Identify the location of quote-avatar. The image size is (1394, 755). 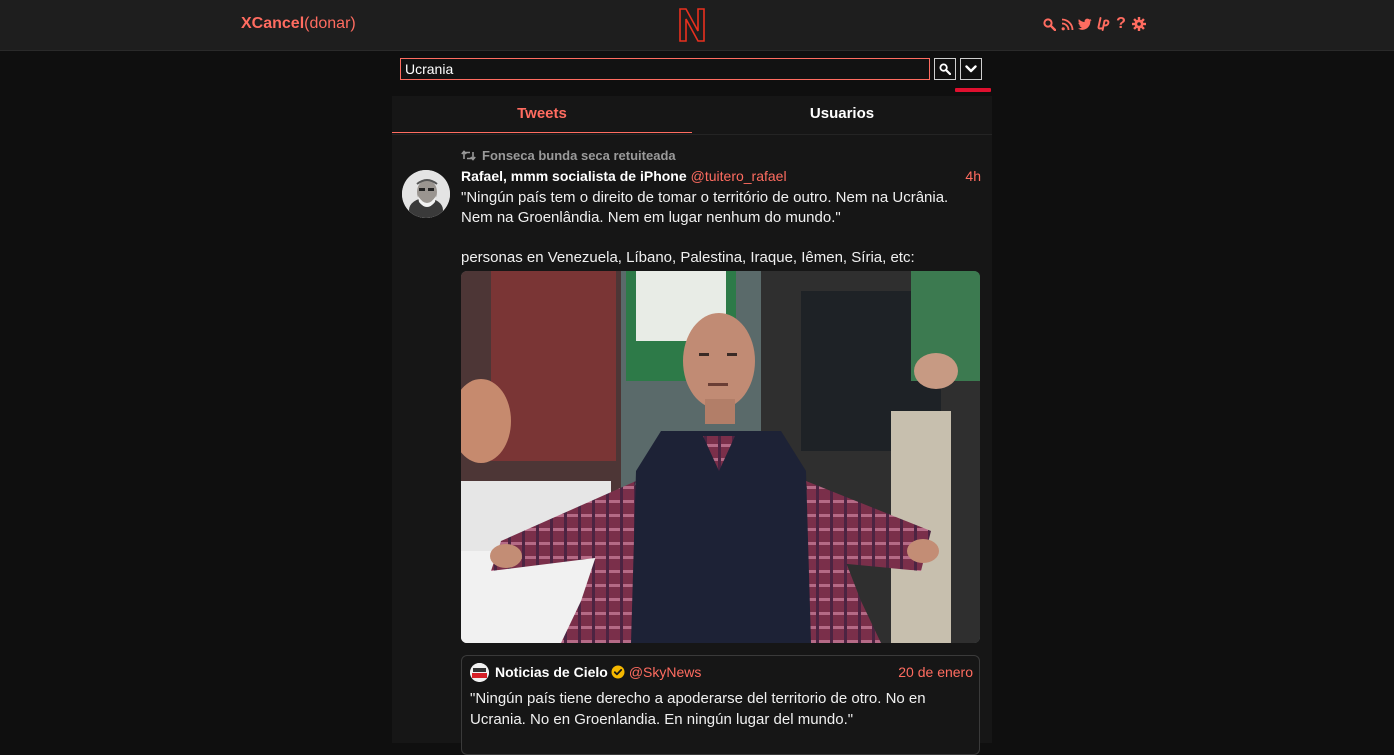
(479, 672).